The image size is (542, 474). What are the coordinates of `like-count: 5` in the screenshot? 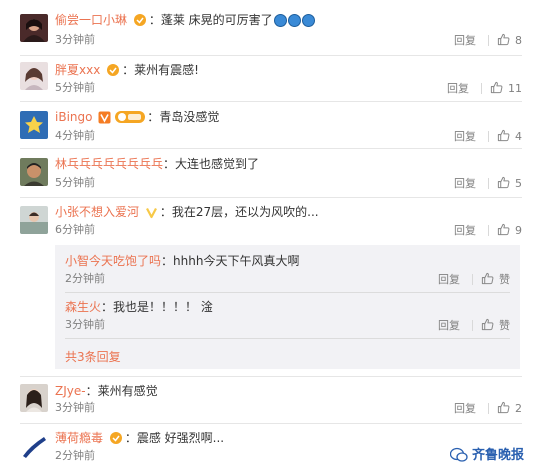 It's located at (518, 183).